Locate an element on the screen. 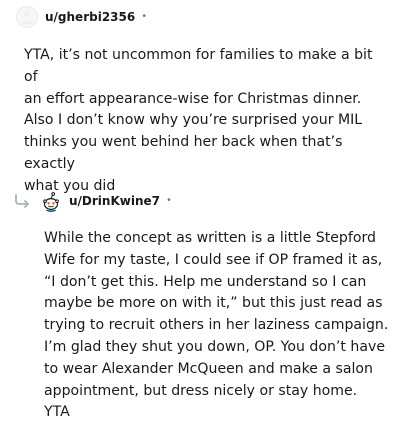  snoo-icon is located at coordinates (51, 202).